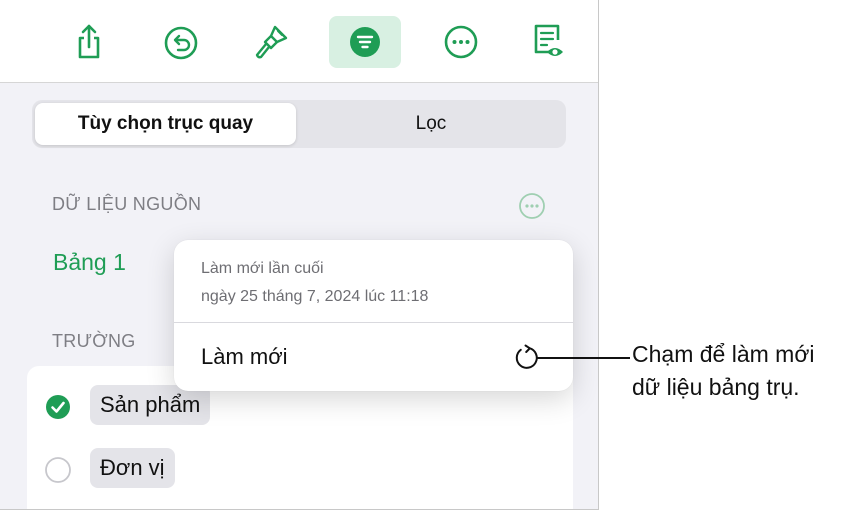 This screenshot has height=511, width=867. What do you see at coordinates (262, 268) in the screenshot?
I see `last-refresh-label: Làm mới lần cuối` at bounding box center [262, 268].